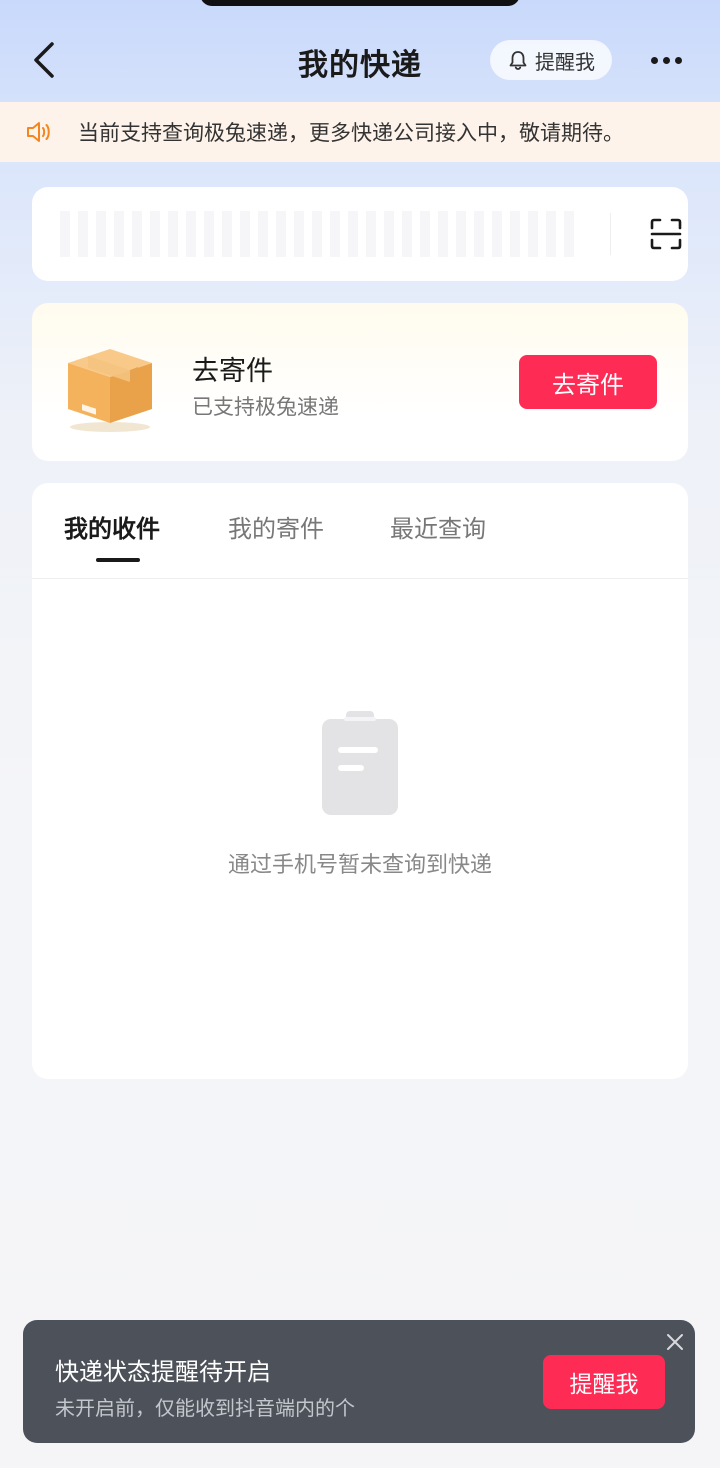 This screenshot has width=720, height=1468. I want to click on package-box-icon, so click(110, 390).